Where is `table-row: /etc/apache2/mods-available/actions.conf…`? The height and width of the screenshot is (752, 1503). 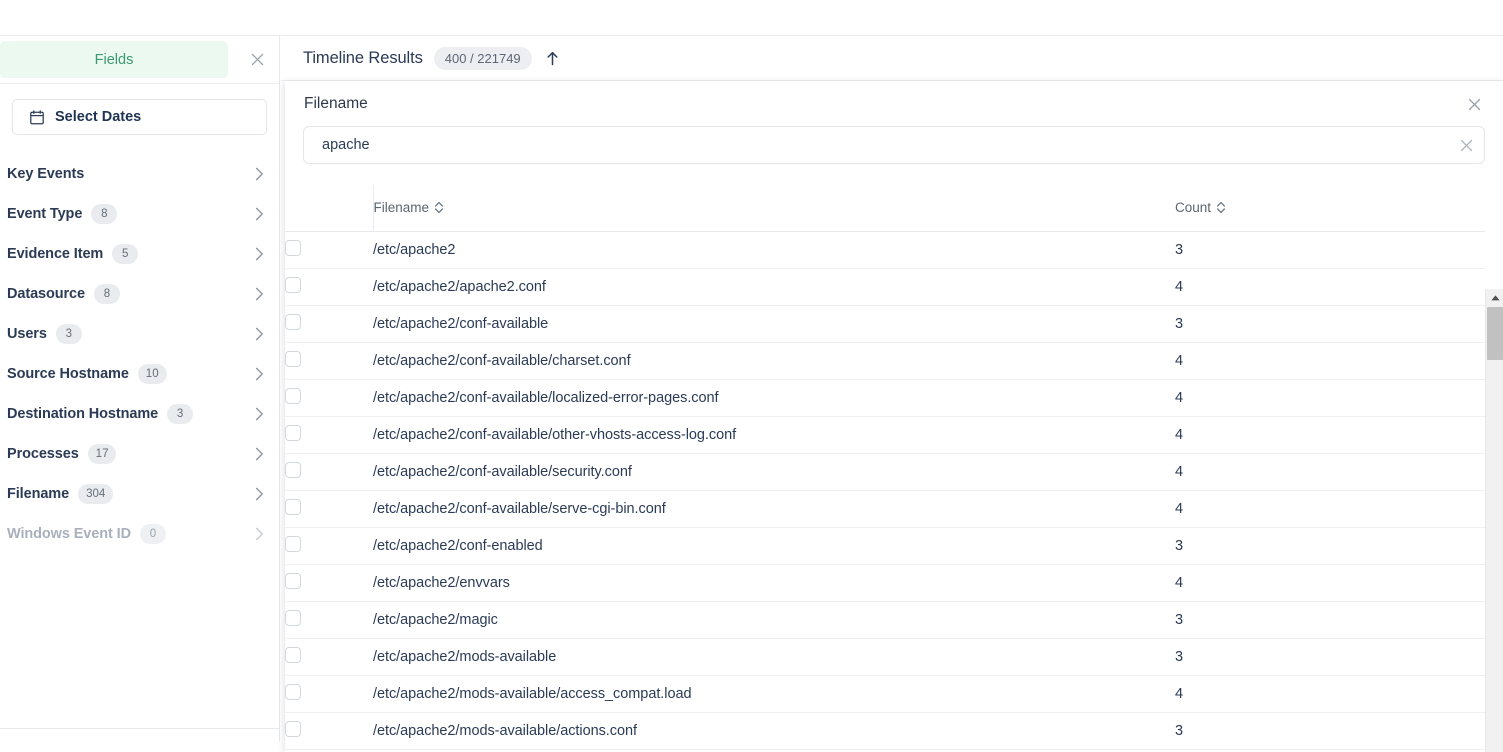
table-row: /etc/apache2/mods-available/actions.conf… is located at coordinates (885, 731).